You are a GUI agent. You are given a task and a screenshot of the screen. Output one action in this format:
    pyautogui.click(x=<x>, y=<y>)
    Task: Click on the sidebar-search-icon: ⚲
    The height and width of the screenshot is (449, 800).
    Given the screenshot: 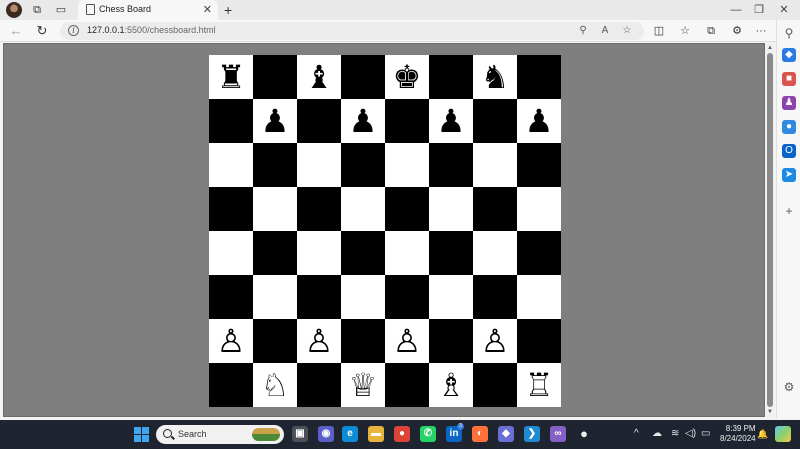 What is the action you would take?
    pyautogui.click(x=789, y=33)
    